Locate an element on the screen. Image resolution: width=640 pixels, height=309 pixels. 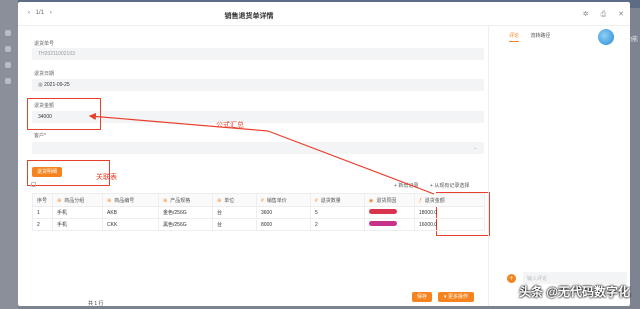
modal-topbar: ‹ 1/1 › 销售退货单详情 ✲ ⎙ ✕ is located at coordinates (324, 14).